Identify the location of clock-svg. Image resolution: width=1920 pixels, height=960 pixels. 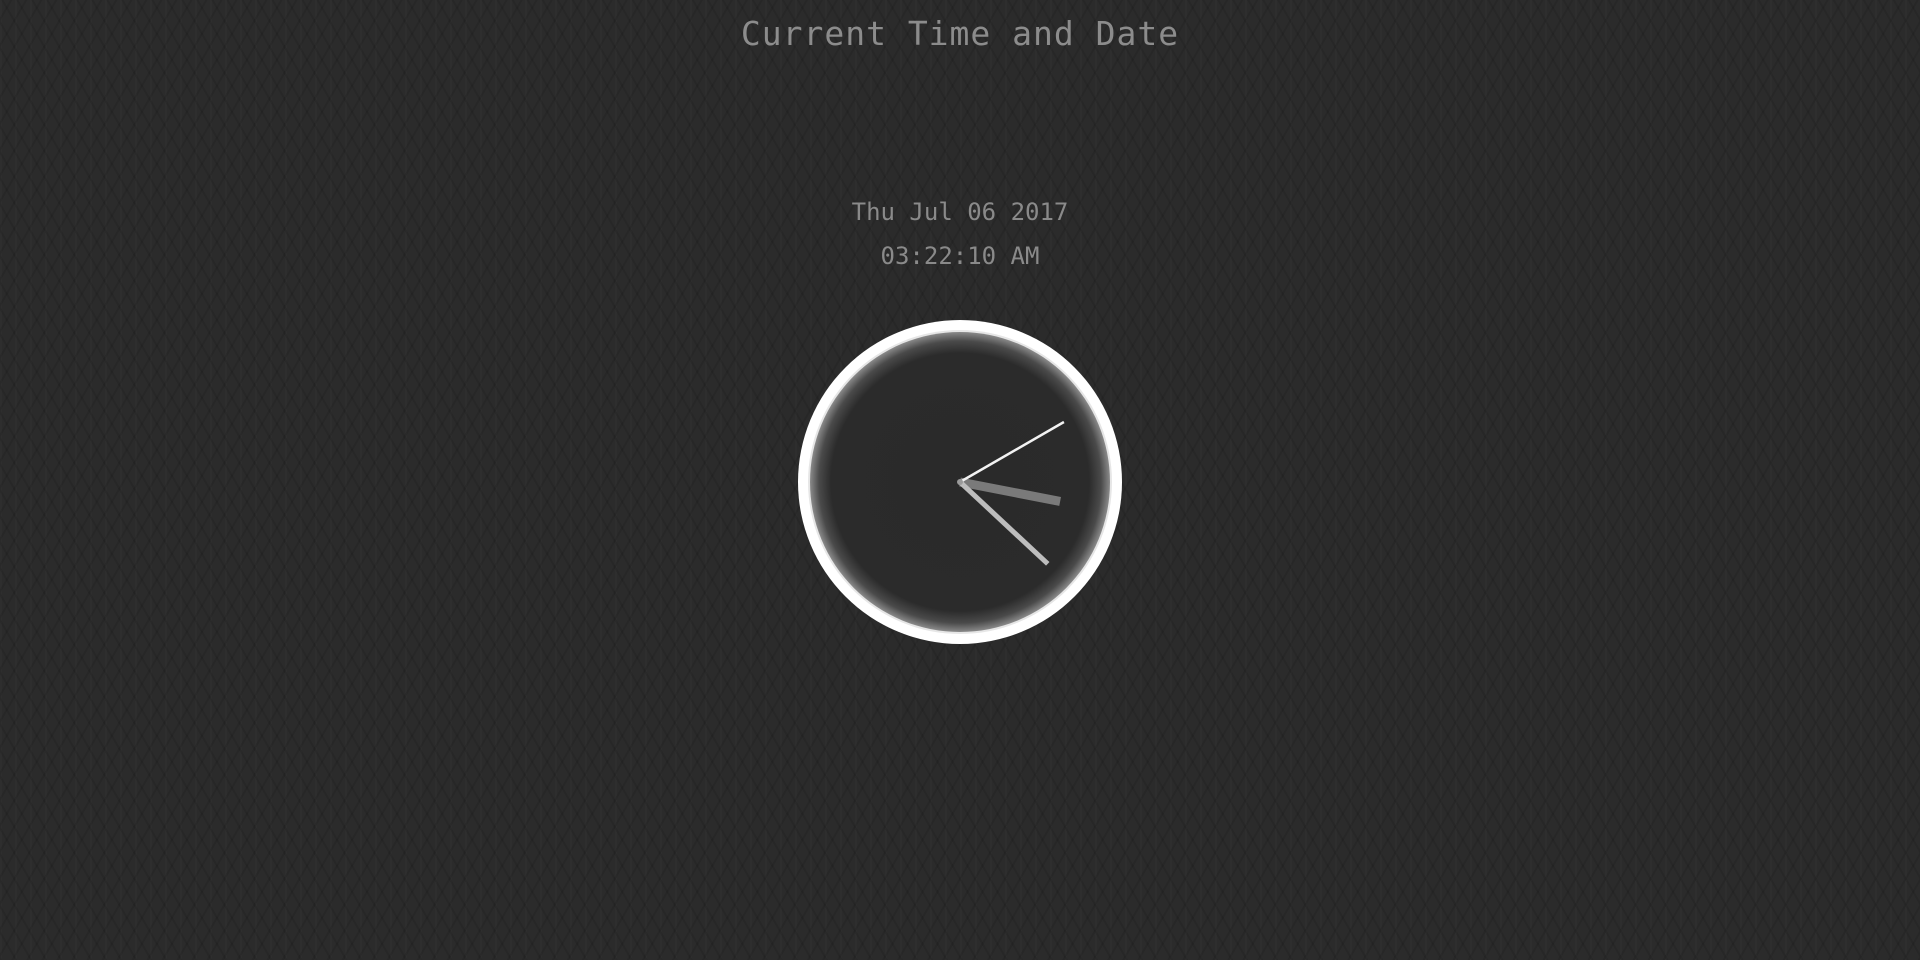
(960, 482).